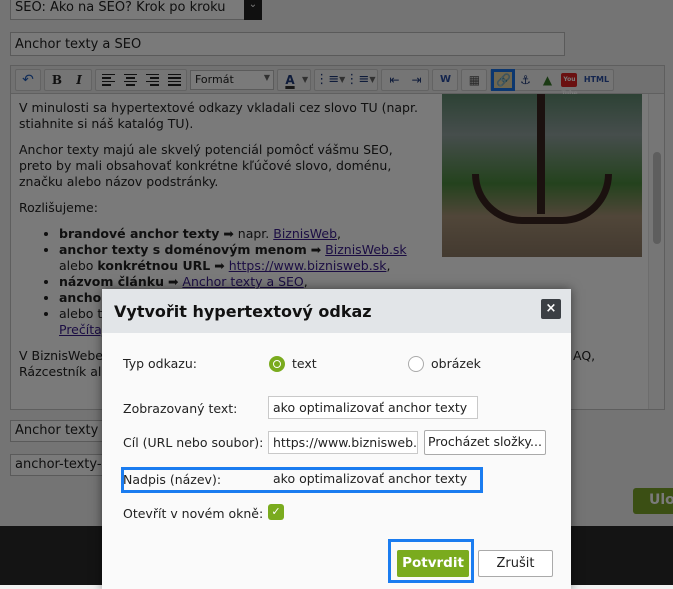 Image resolution: width=673 pixels, height=589 pixels. What do you see at coordinates (515, 563) in the screenshot?
I see `cancel-button: Zrušit` at bounding box center [515, 563].